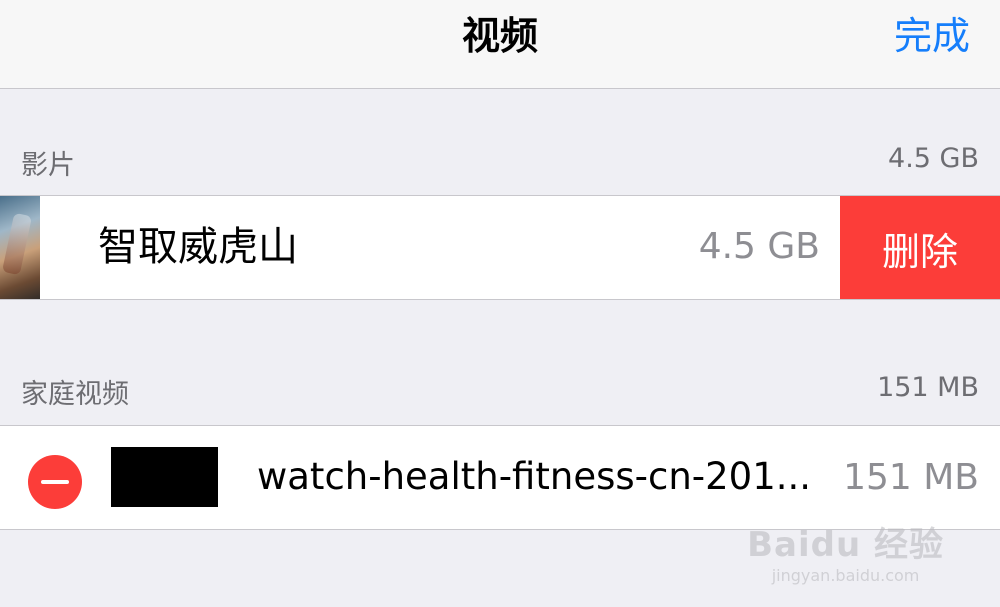 The image size is (1000, 607). I want to click on minus-circle-icon, so click(55, 482).